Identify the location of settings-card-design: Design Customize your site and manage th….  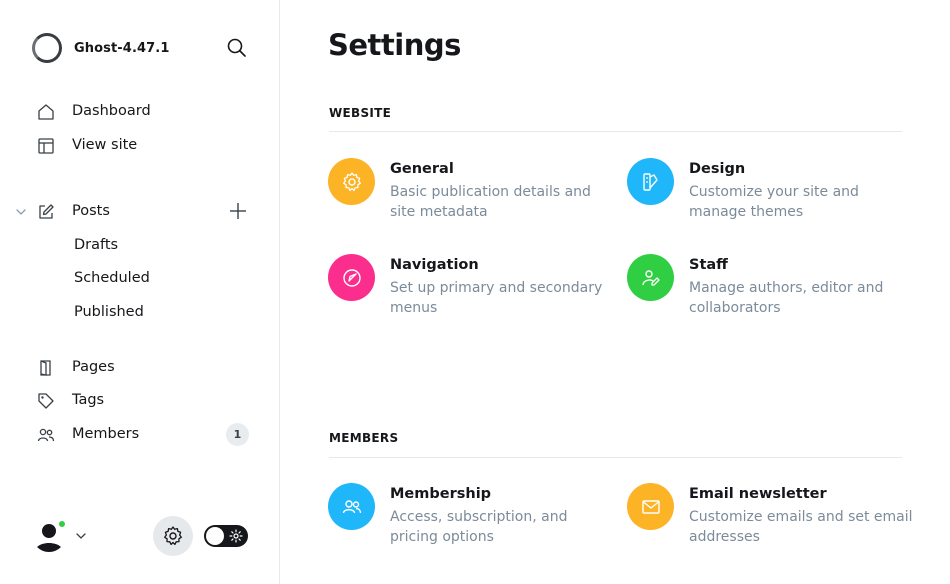
(772, 193).